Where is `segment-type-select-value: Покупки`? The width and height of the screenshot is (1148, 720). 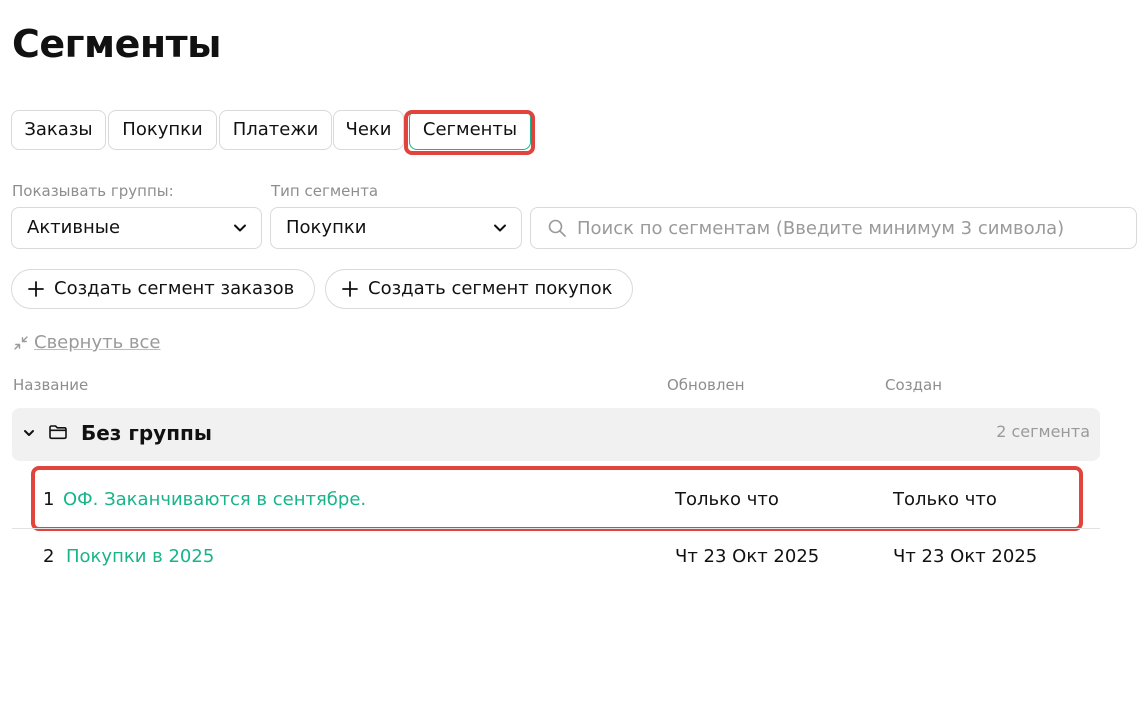 segment-type-select-value: Покупки is located at coordinates (326, 227).